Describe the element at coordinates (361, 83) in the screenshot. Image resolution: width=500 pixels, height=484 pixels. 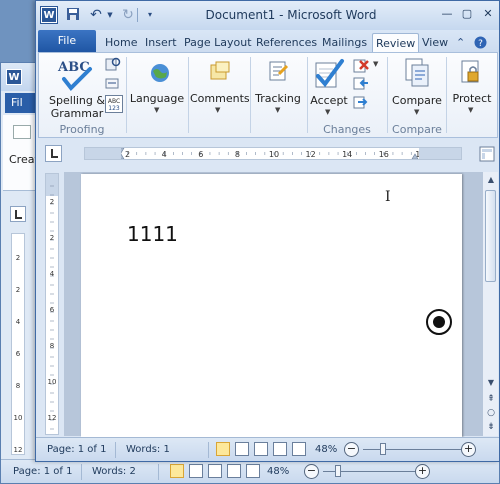
I see `previous-change-icon` at that location.